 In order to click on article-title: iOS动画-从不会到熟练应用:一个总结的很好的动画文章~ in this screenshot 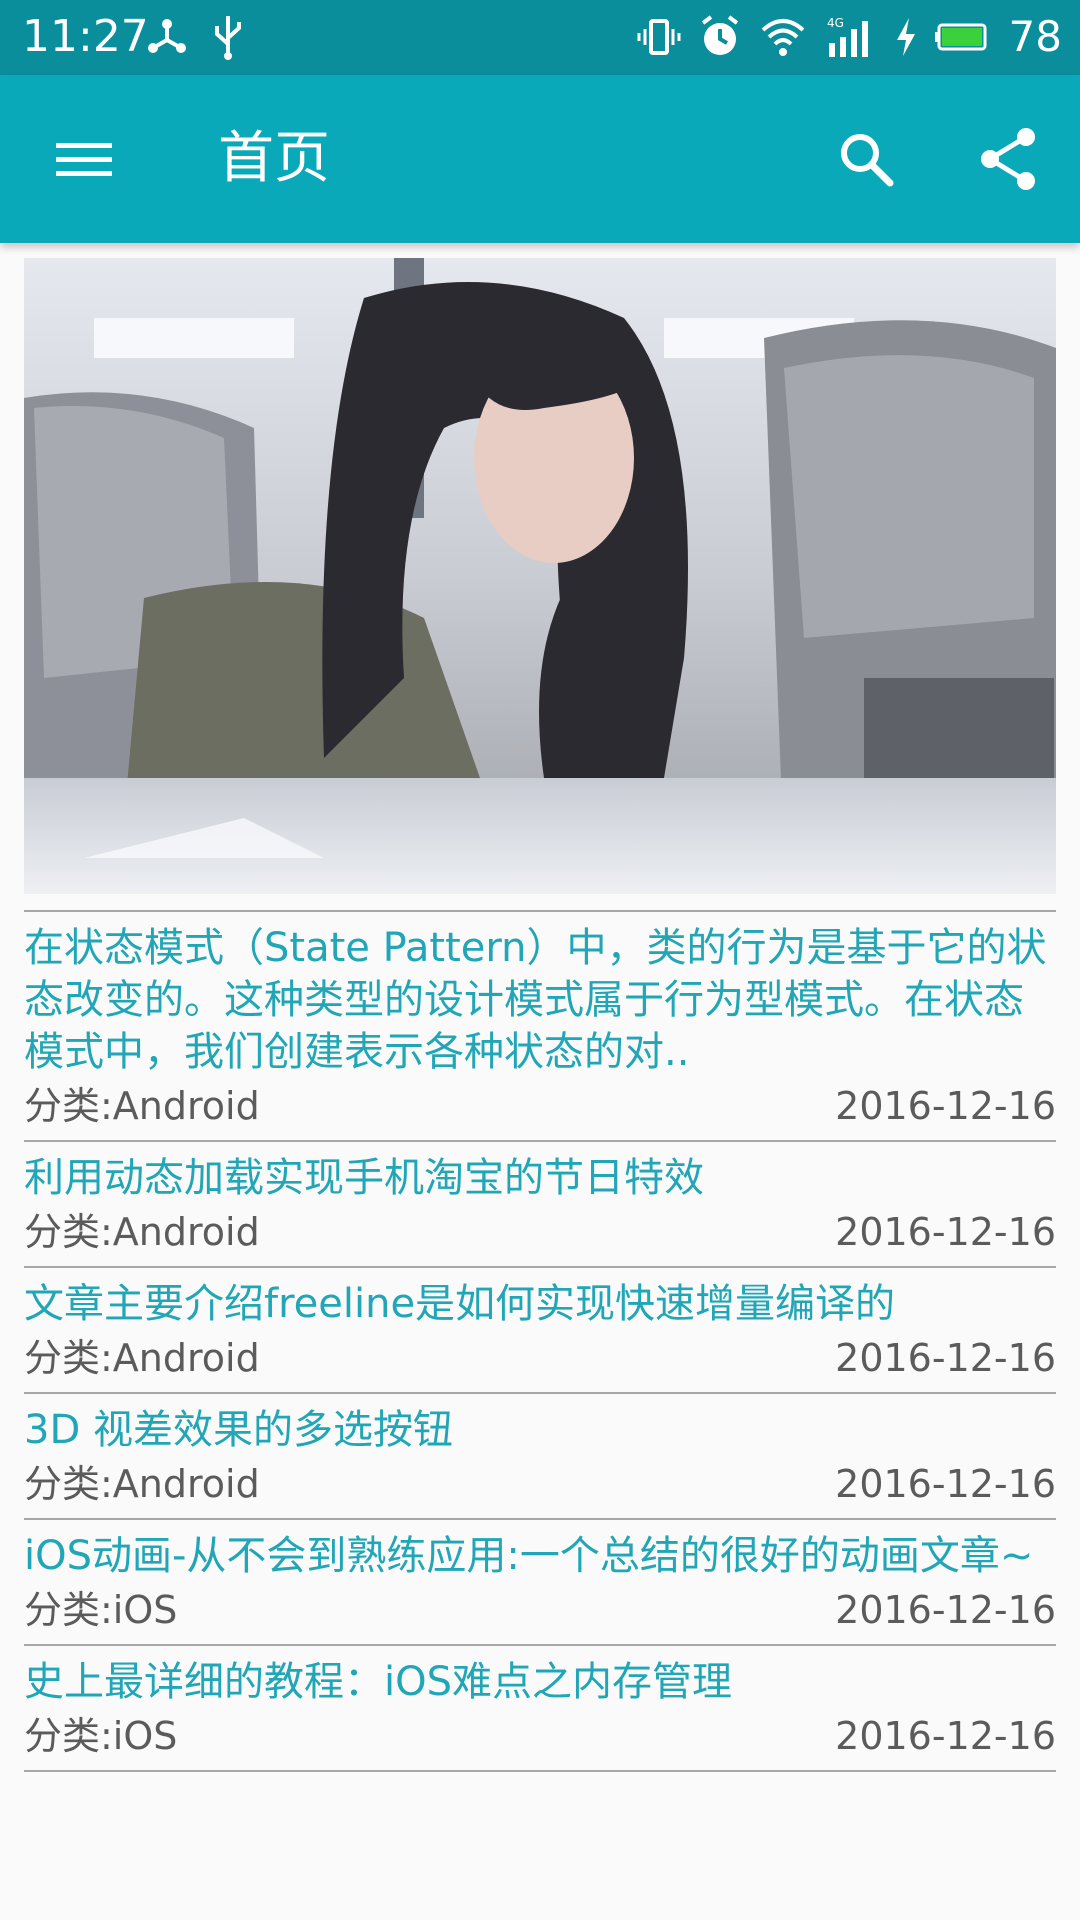, I will do `click(529, 1556)`.